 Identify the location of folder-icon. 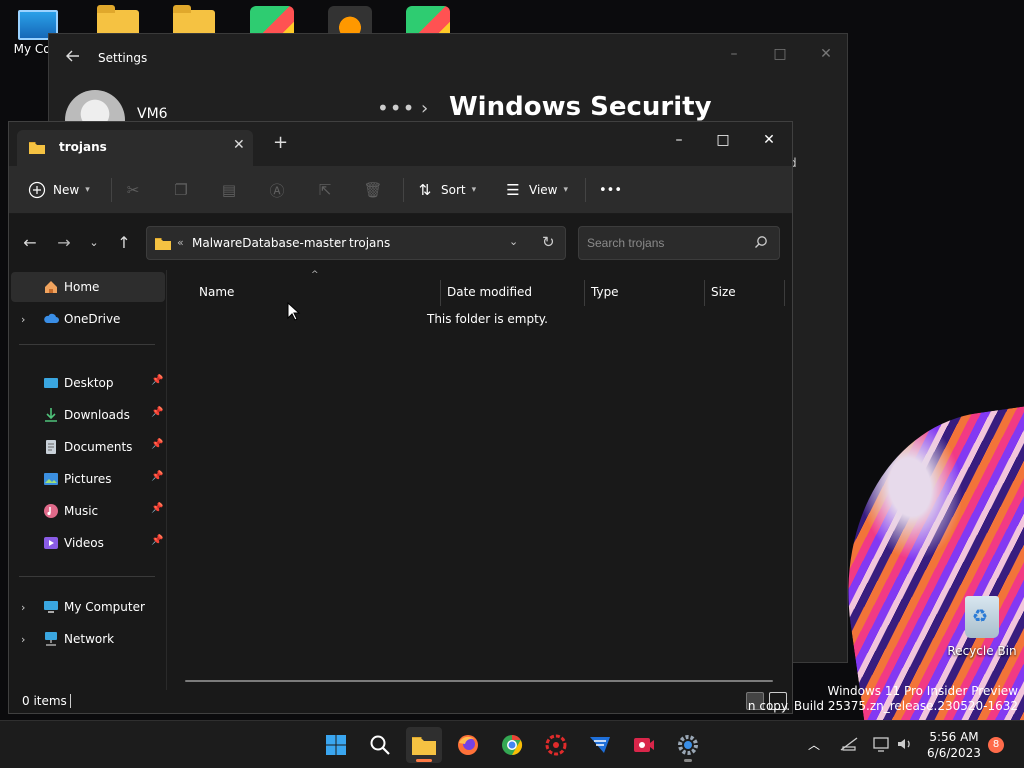
(163, 244).